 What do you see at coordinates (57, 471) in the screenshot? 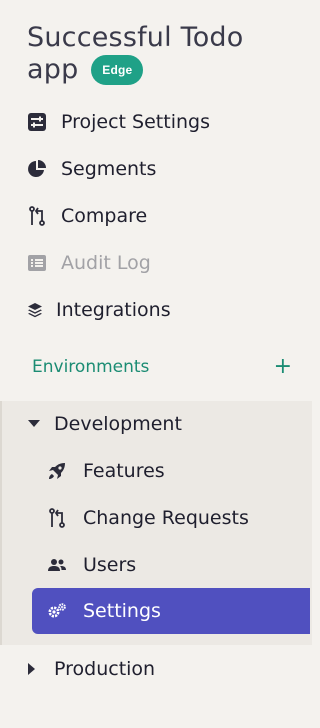
I see `rocket-icon` at bounding box center [57, 471].